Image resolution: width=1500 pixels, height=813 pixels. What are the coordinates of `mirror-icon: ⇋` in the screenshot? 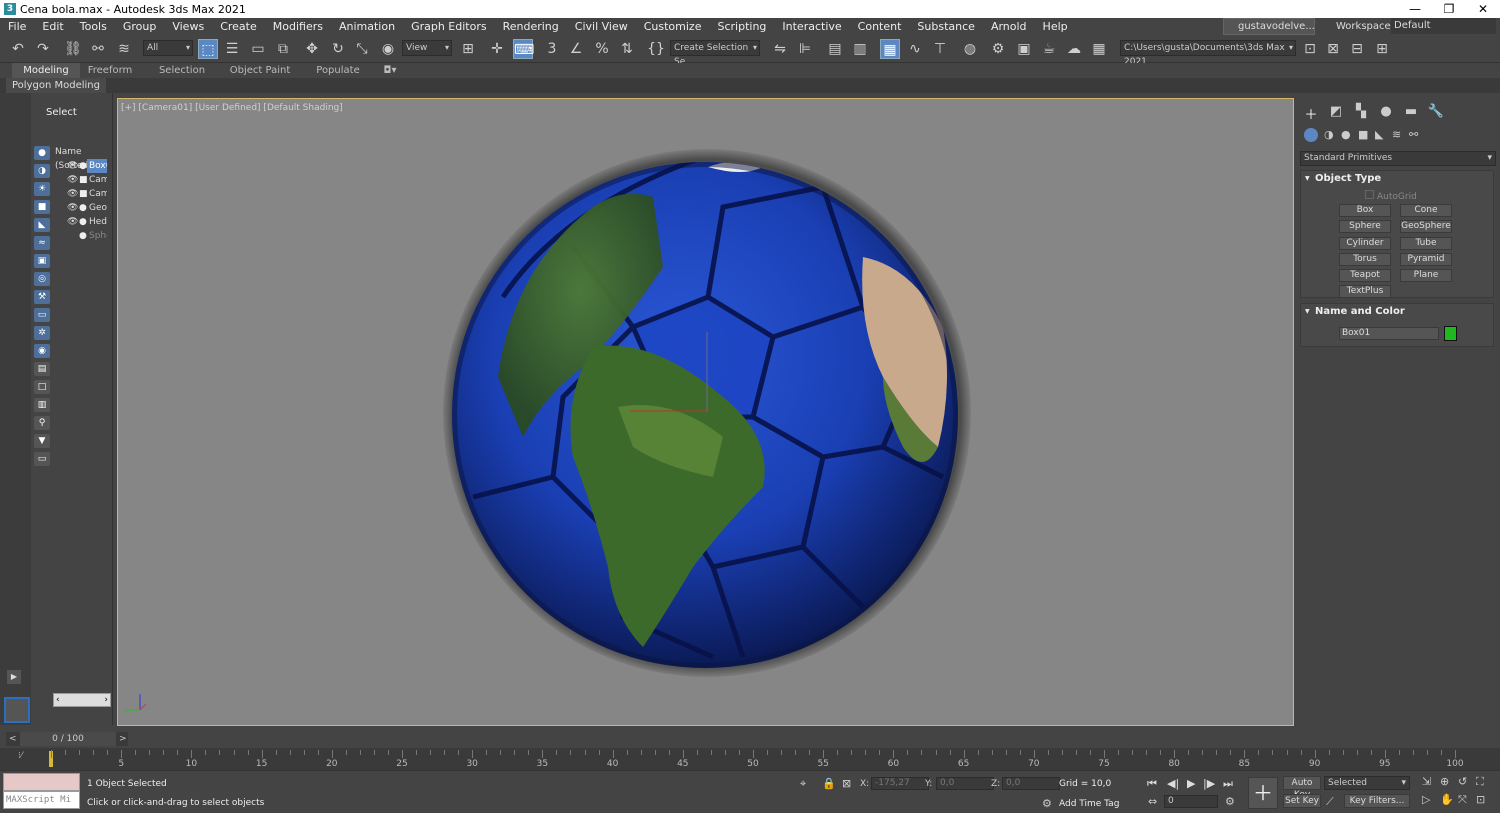 It's located at (780, 49).